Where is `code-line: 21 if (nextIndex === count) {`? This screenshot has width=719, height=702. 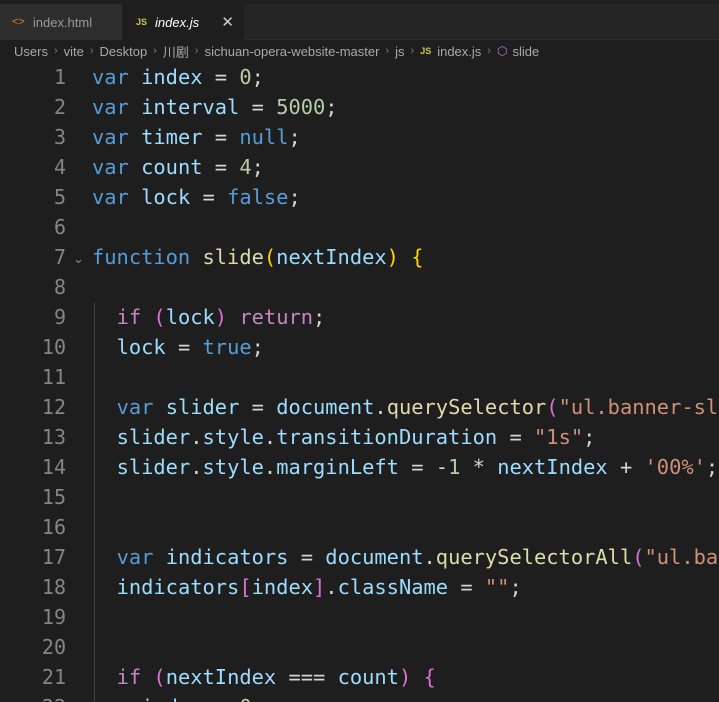
code-line: 21 if (nextIndex === count) { is located at coordinates (359, 677).